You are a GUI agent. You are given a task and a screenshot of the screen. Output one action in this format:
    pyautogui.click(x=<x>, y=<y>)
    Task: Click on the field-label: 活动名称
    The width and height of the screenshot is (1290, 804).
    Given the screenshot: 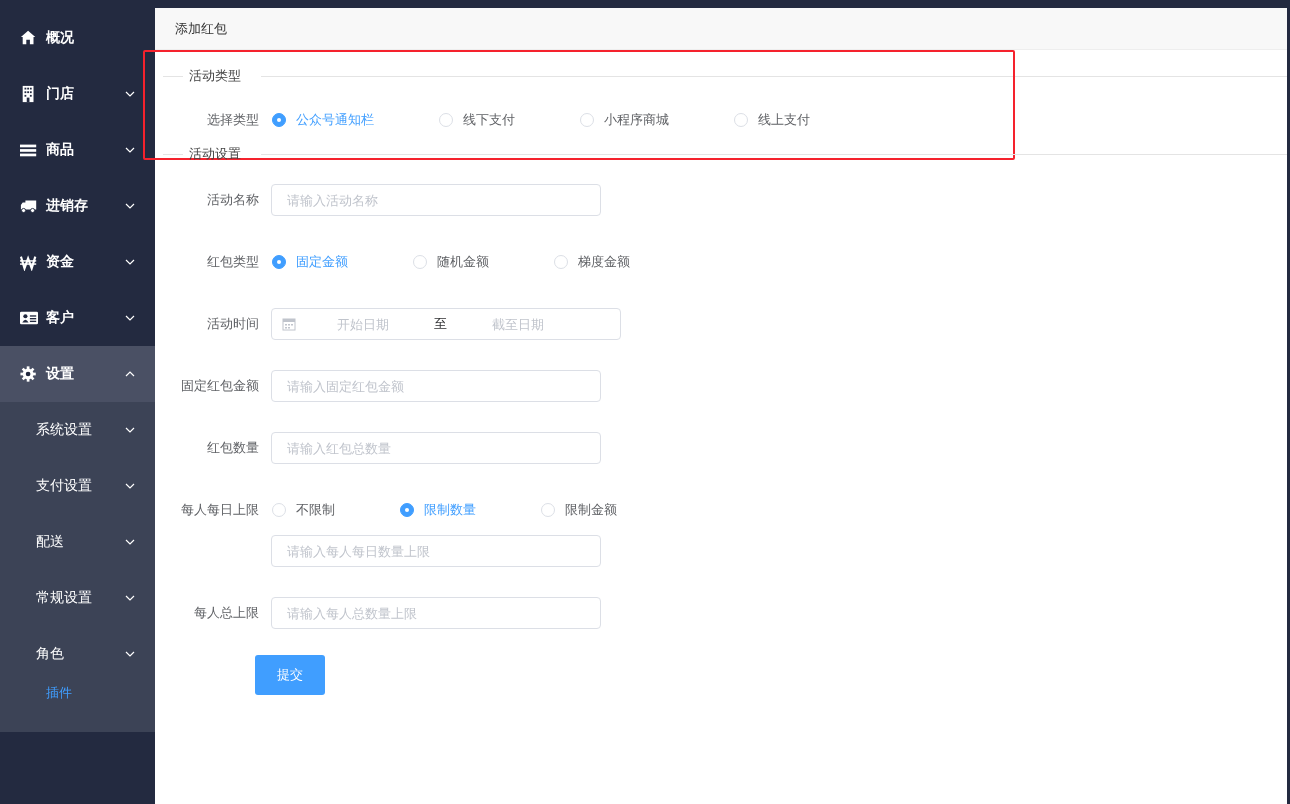 What is the action you would take?
    pyautogui.click(x=233, y=200)
    